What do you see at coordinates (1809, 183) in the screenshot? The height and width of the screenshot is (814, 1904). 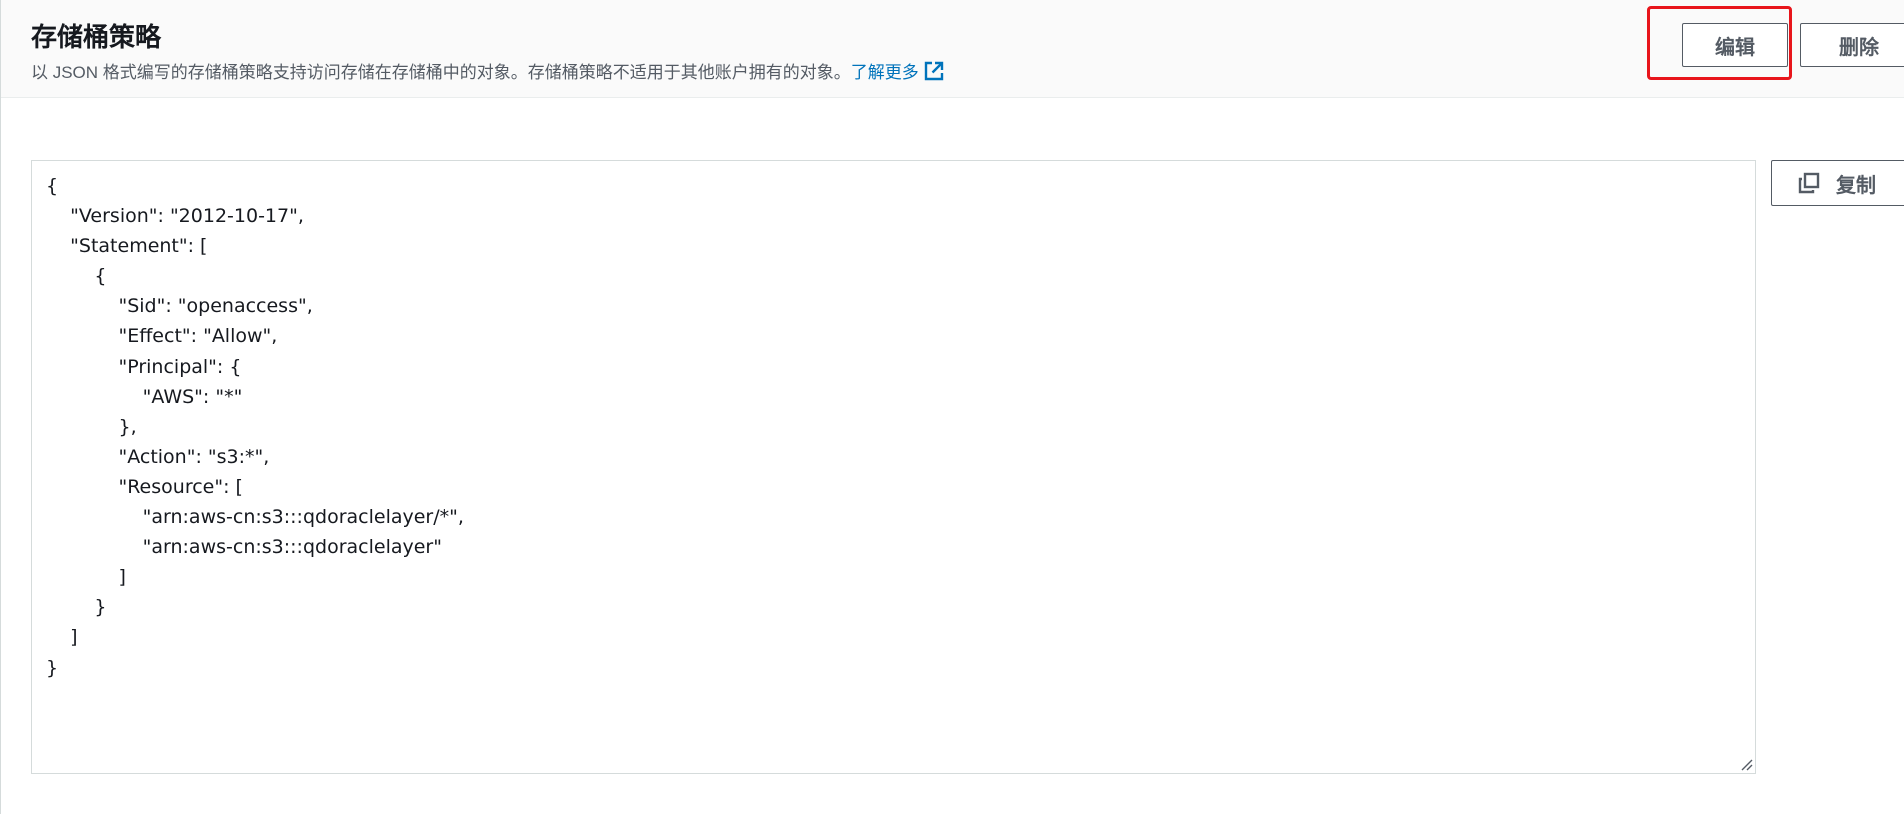 I see `copy-icon` at bounding box center [1809, 183].